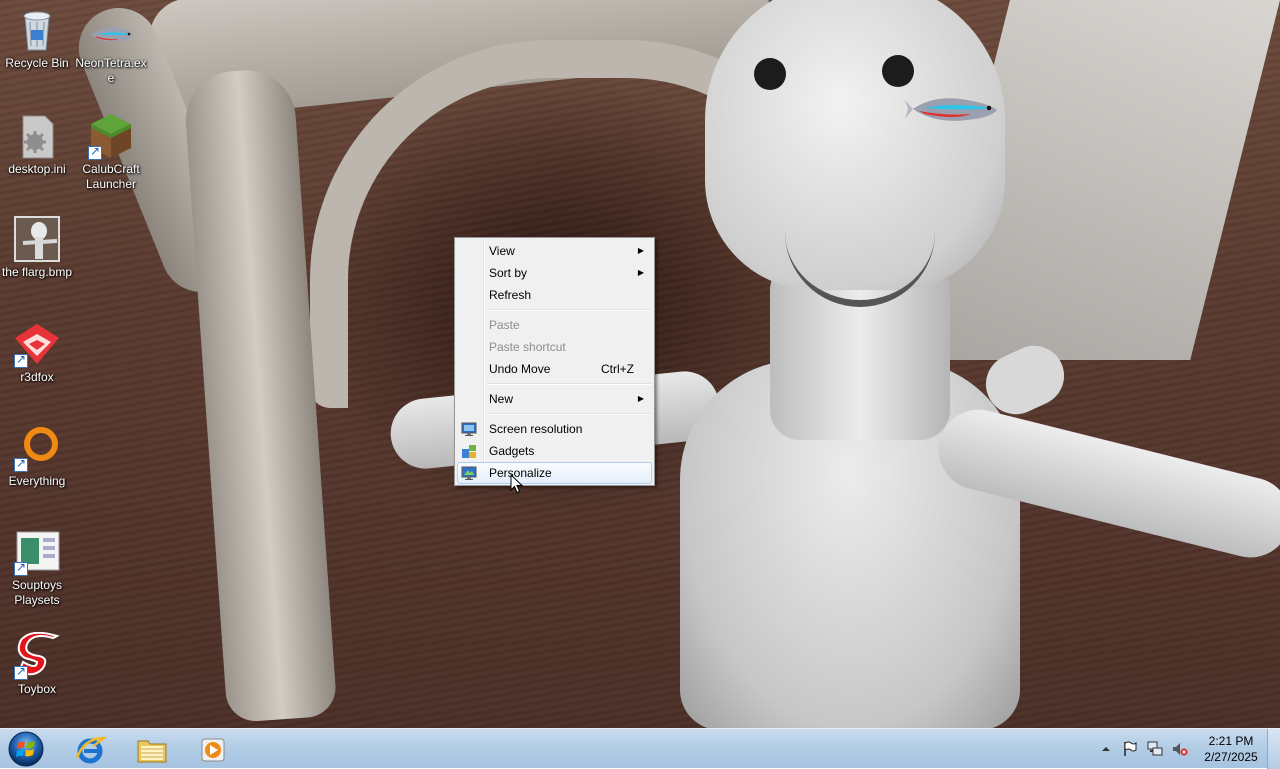  What do you see at coordinates (501, 399) in the screenshot?
I see `menu-item-label: New` at bounding box center [501, 399].